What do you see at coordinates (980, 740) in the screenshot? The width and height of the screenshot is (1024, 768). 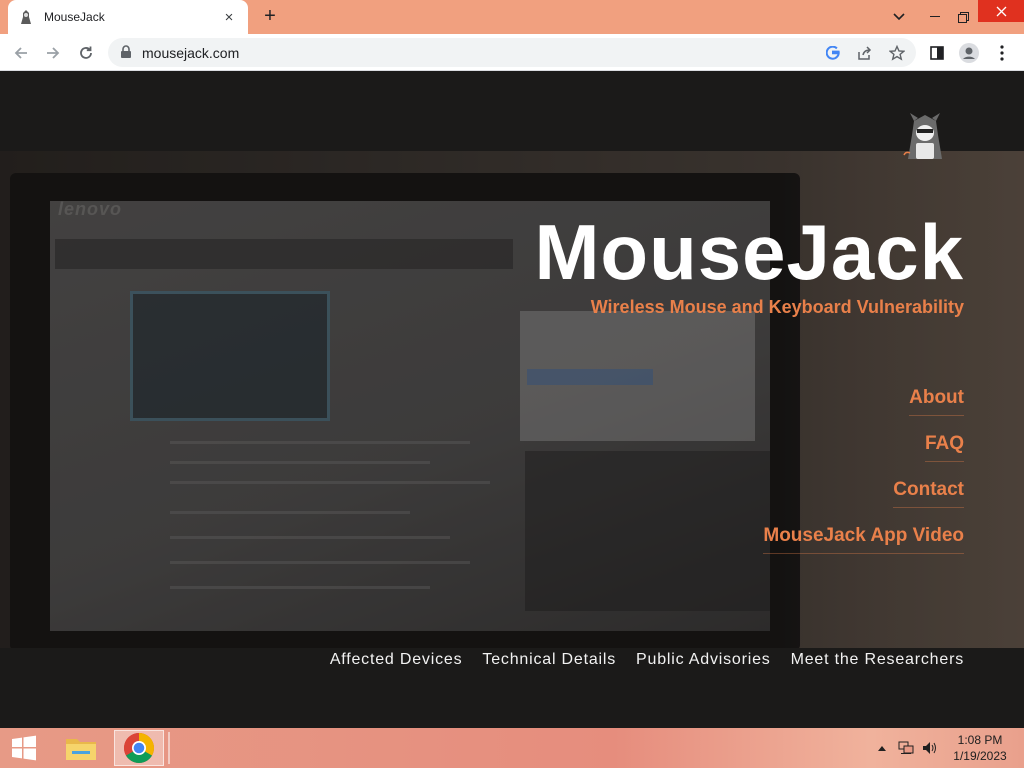 I see `clock-time: 1:08 PM` at bounding box center [980, 740].